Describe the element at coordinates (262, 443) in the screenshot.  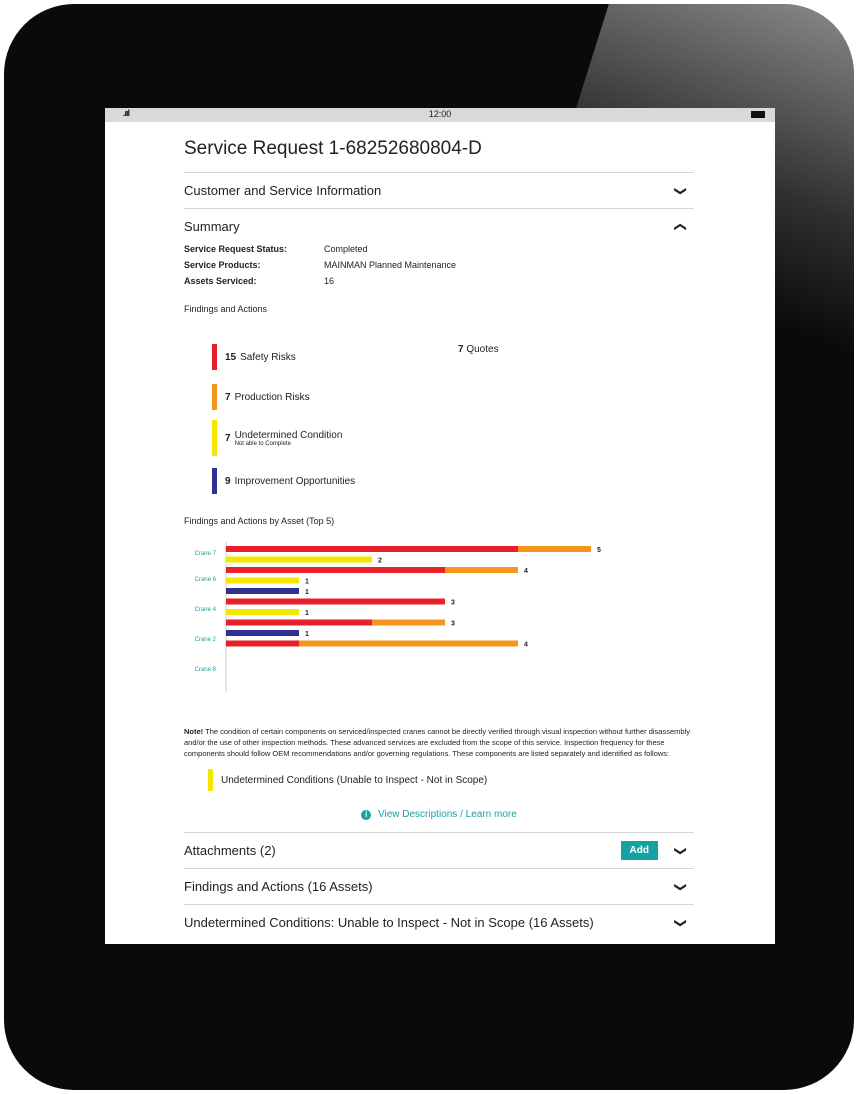
I see `finding-sublabel: Not able to Complete` at that location.